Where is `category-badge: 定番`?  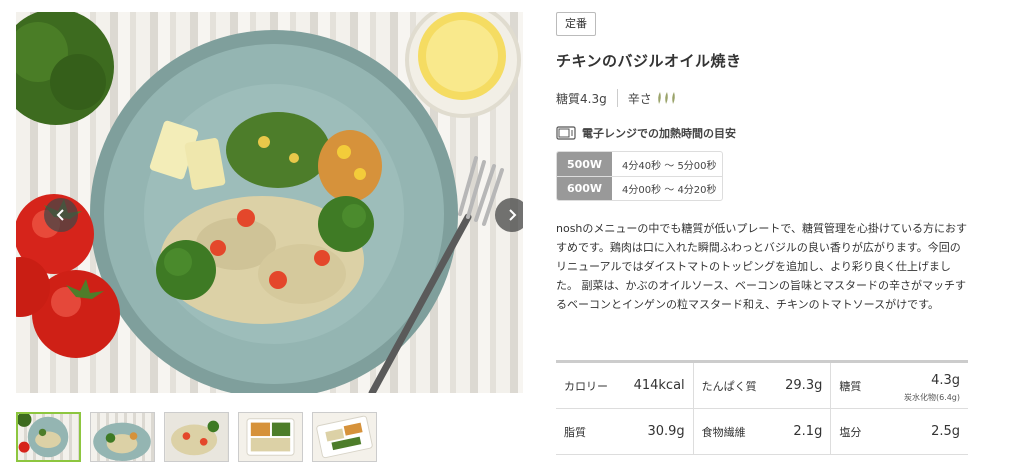
category-badge: 定番 is located at coordinates (576, 24).